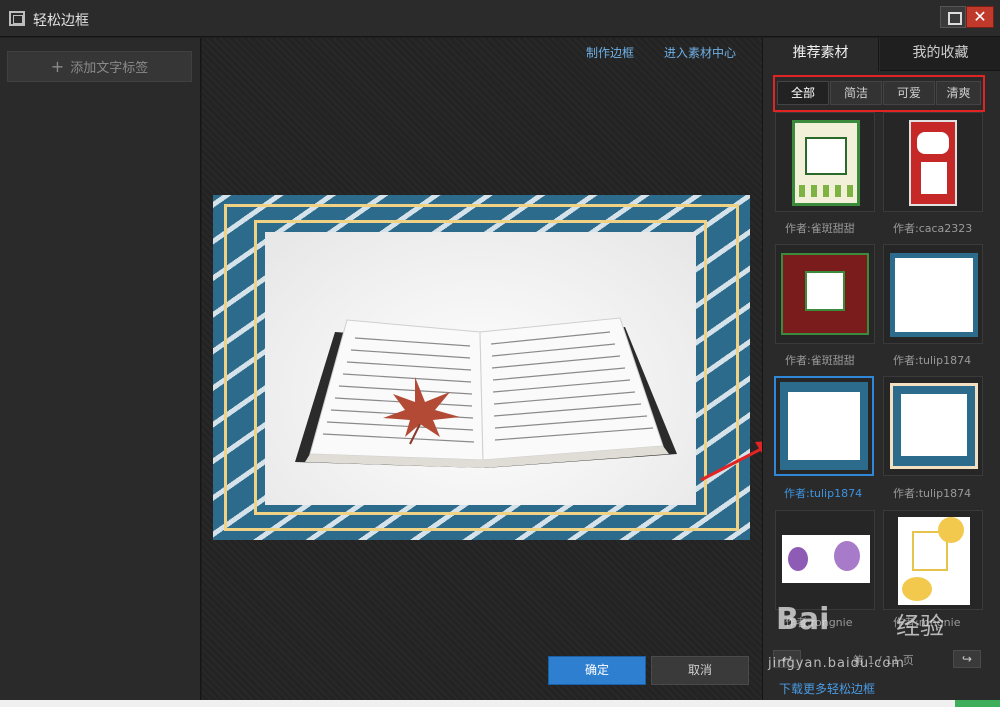  What do you see at coordinates (700, 52) in the screenshot?
I see `material-center-link: 进入素材中心` at bounding box center [700, 52].